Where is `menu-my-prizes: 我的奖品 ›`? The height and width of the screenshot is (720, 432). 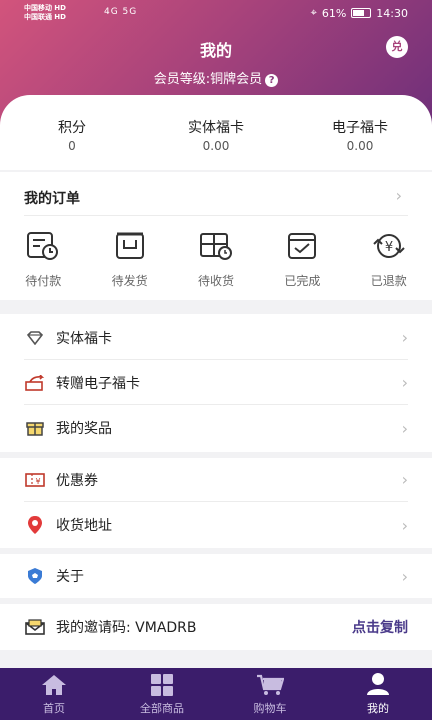 menu-my-prizes: 我的奖品 › is located at coordinates (216, 428).